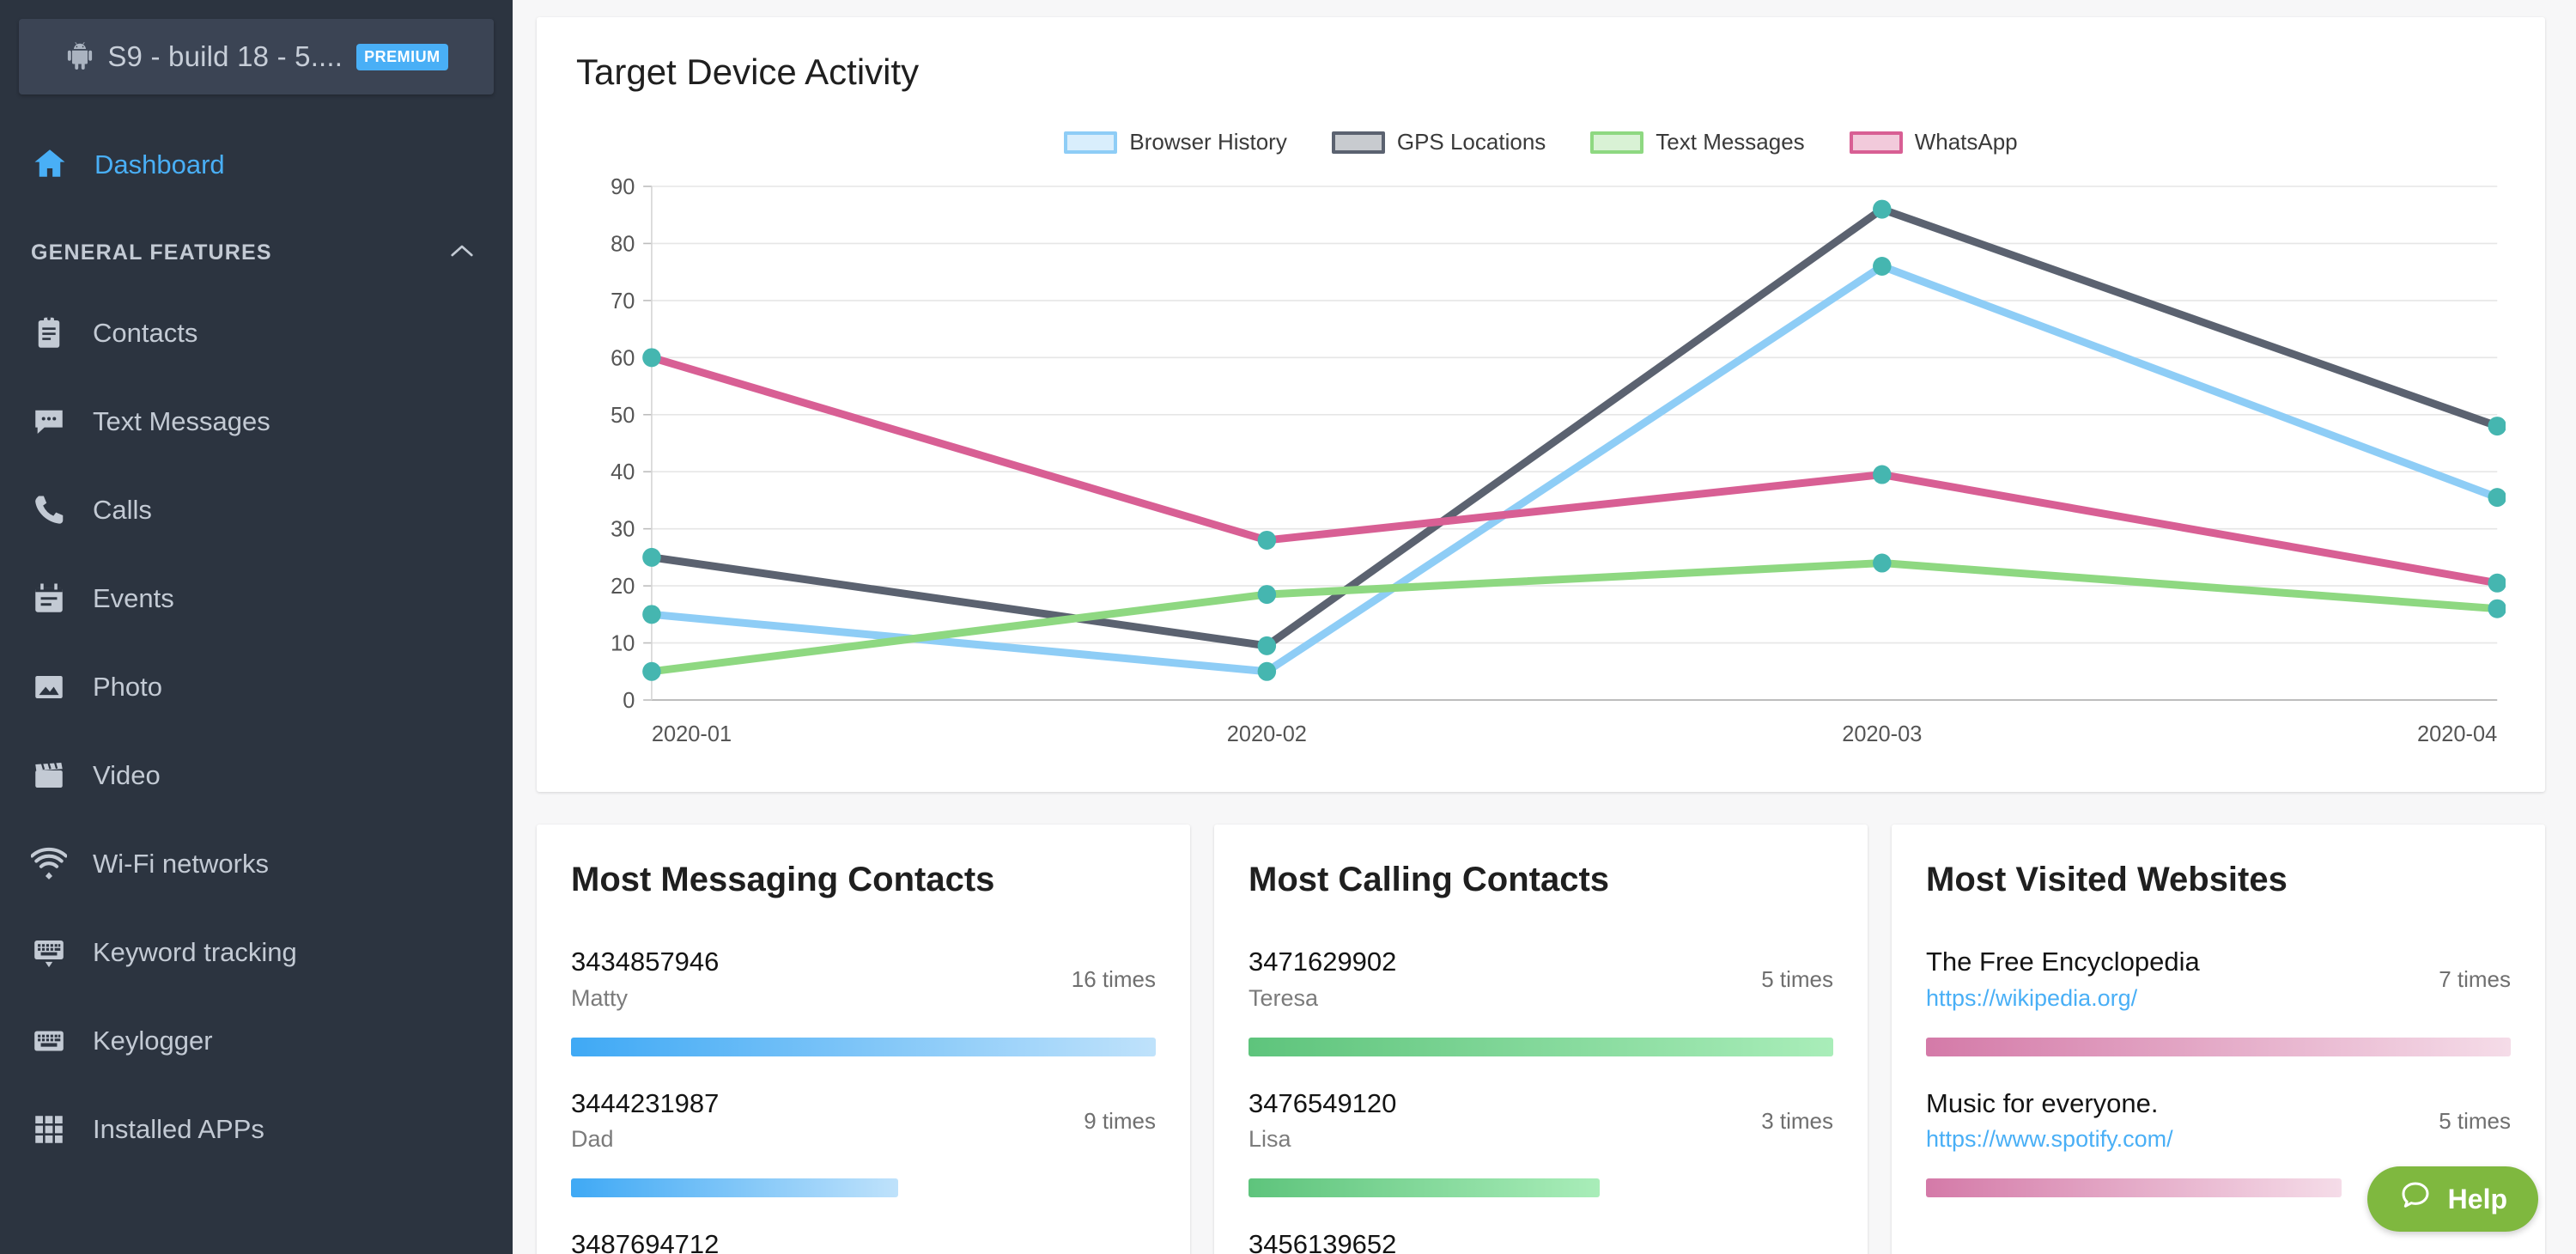 The image size is (2576, 1254). What do you see at coordinates (123, 509) in the screenshot?
I see `sidebar-item-label: Calls` at bounding box center [123, 509].